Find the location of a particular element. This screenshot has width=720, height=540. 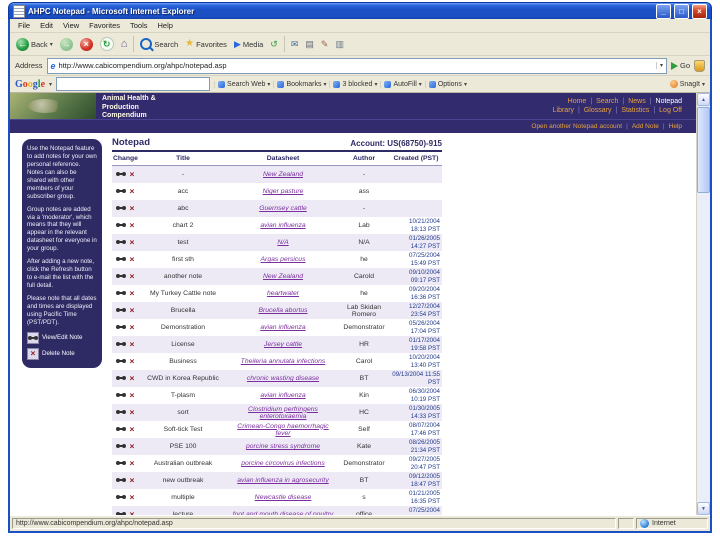

nav-news: News is located at coordinates (637, 101).